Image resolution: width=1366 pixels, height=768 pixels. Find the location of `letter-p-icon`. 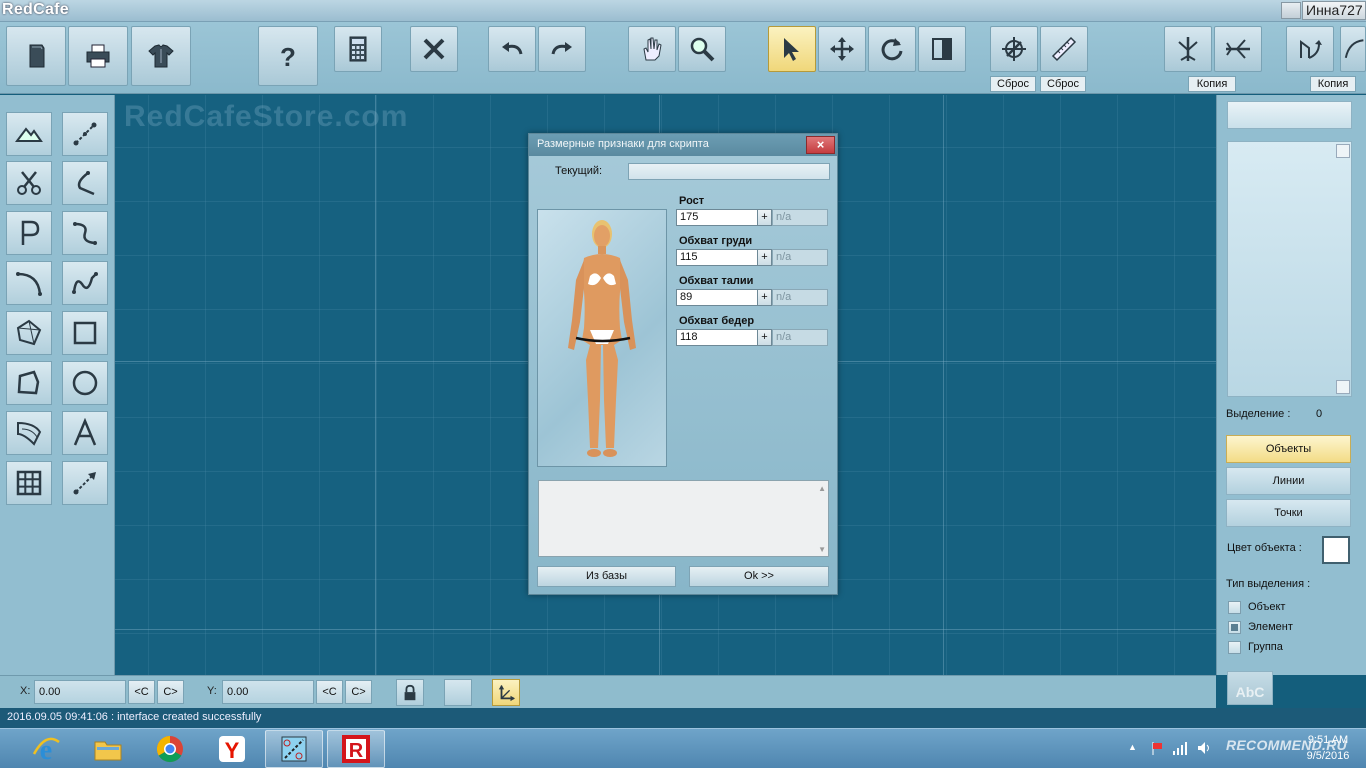

letter-p-icon is located at coordinates (30, 232).